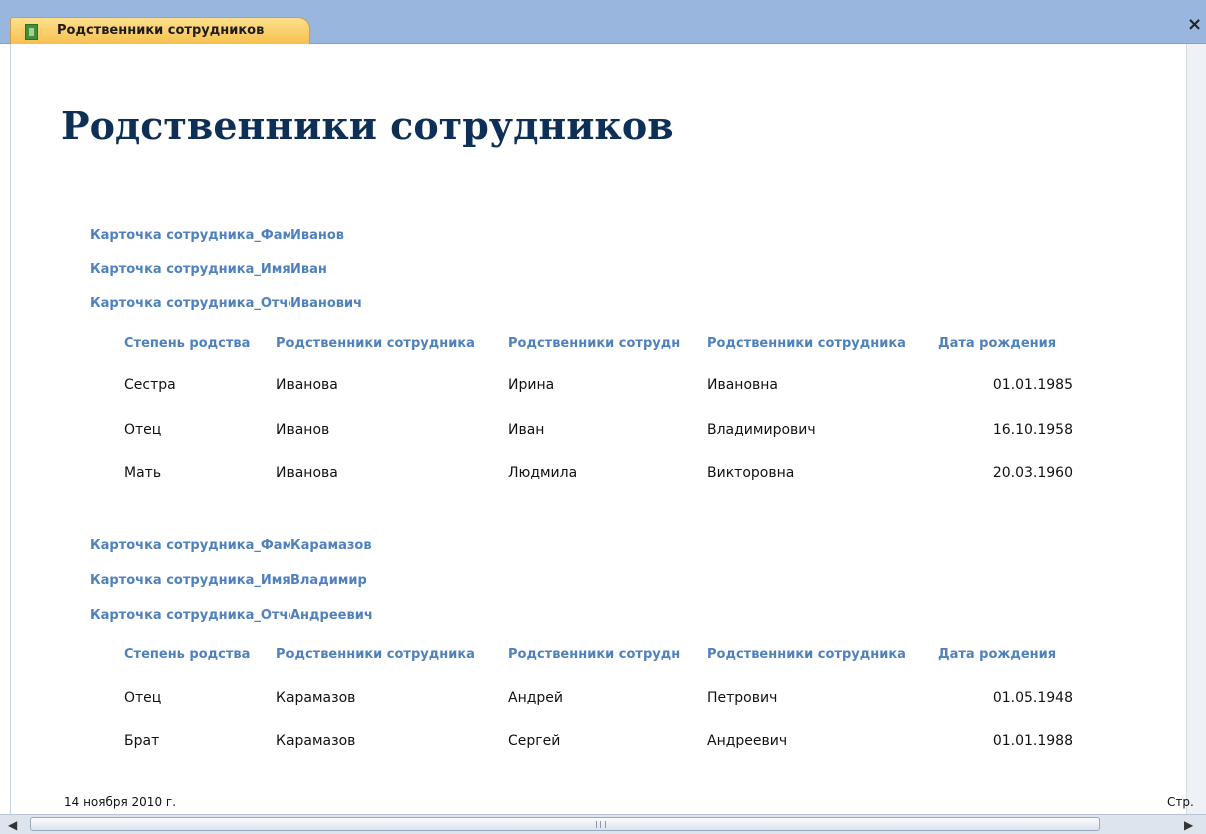 This screenshot has height=834, width=1206. What do you see at coordinates (531, 385) in the screenshot?
I see `cell-name: Ирина` at bounding box center [531, 385].